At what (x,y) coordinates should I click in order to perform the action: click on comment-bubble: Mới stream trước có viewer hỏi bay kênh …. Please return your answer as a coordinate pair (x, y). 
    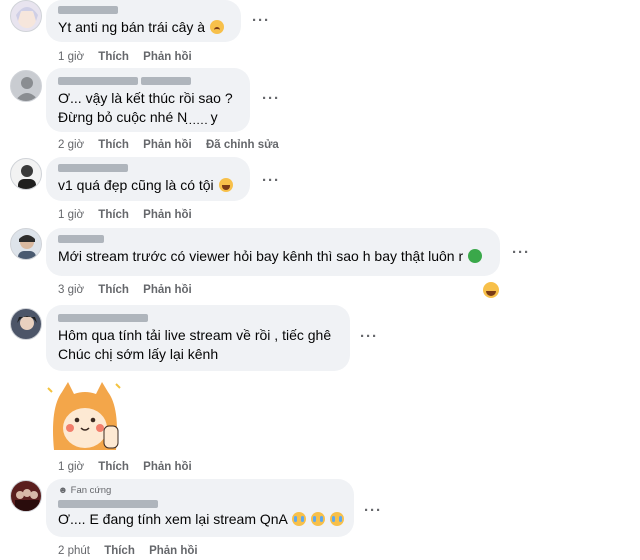
    Looking at the image, I should click on (273, 252).